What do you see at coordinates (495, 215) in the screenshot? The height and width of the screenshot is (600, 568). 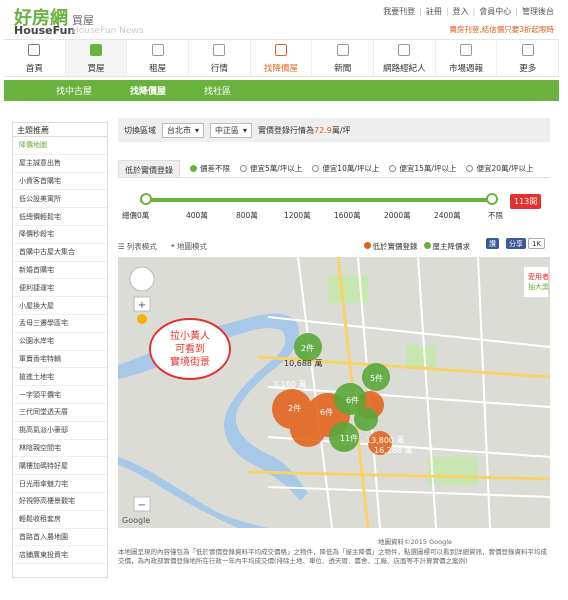 I see `tick: 不限` at bounding box center [495, 215].